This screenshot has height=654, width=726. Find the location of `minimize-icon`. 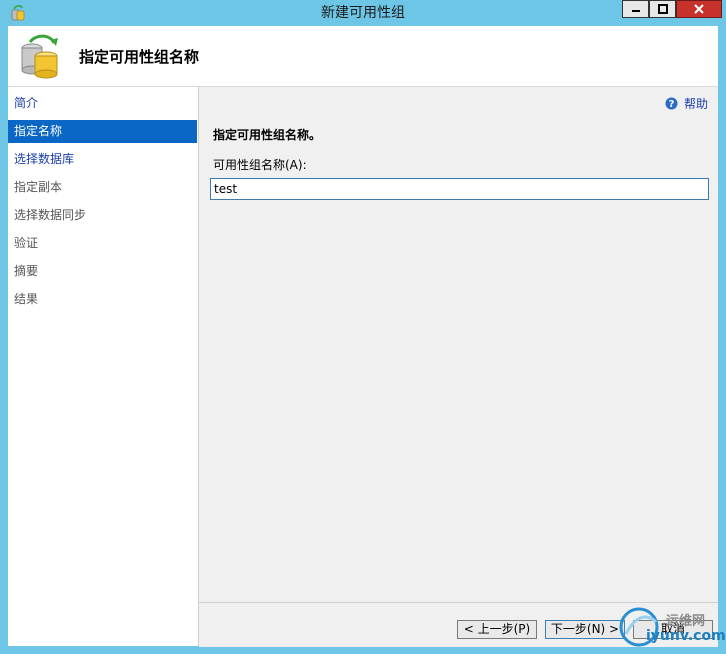

minimize-icon is located at coordinates (635, 11).